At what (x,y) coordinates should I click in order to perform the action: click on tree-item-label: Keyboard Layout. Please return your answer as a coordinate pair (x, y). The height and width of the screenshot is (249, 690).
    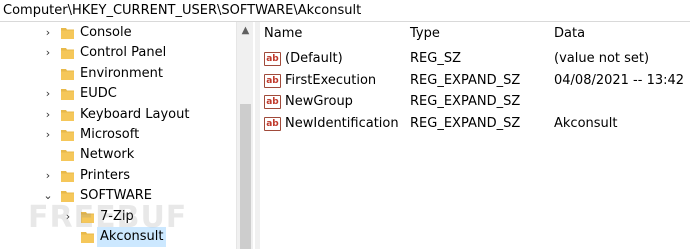
    Looking at the image, I should click on (135, 114).